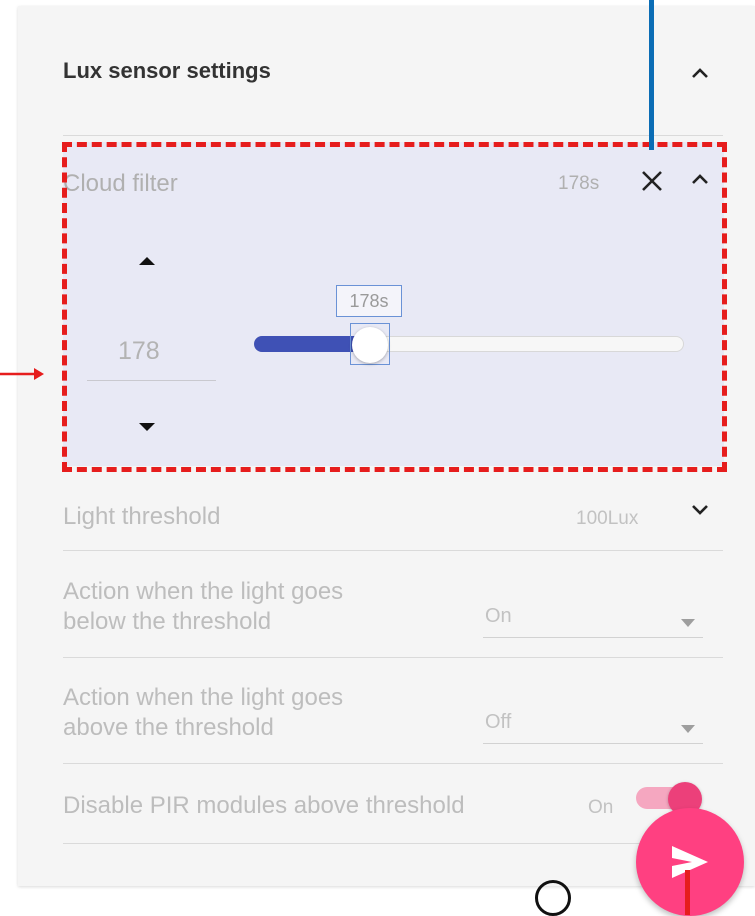 The height and width of the screenshot is (916, 755). What do you see at coordinates (498, 616) in the screenshot?
I see `action-below-selected: On` at bounding box center [498, 616].